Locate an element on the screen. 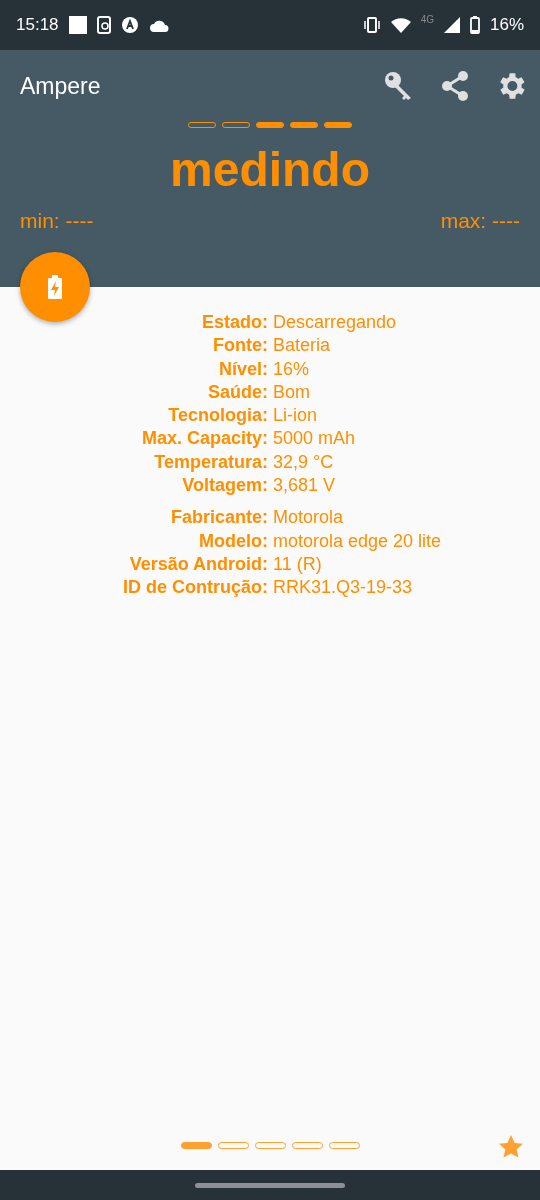 This screenshot has height=1200, width=540. cloud-icon is located at coordinates (158, 25).